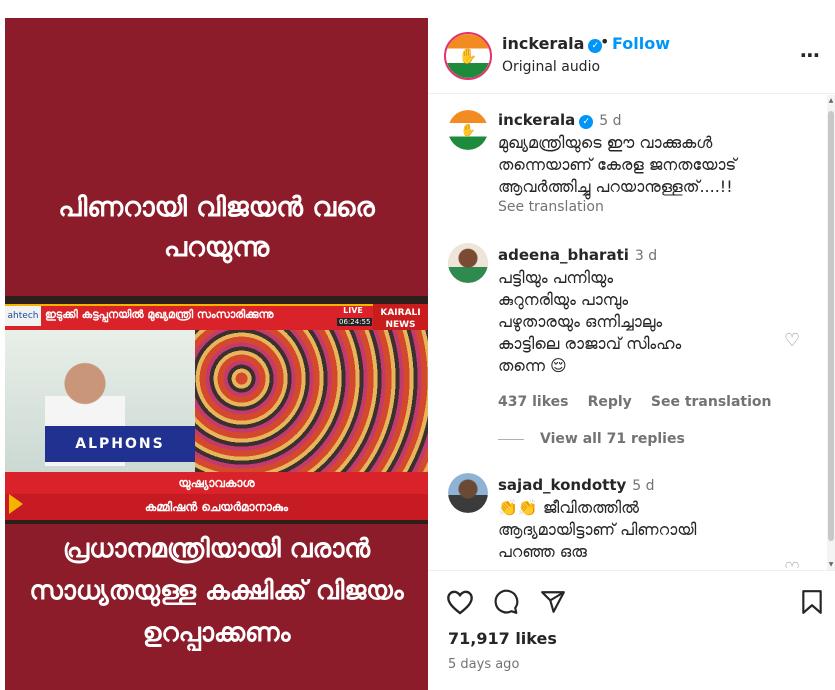 The height and width of the screenshot is (690, 835). What do you see at coordinates (605, 142) in the screenshot?
I see `caption-line: മുഖ്യമന്ത്രിയുടെ ഈ വാക്കുകൾ` at bounding box center [605, 142].